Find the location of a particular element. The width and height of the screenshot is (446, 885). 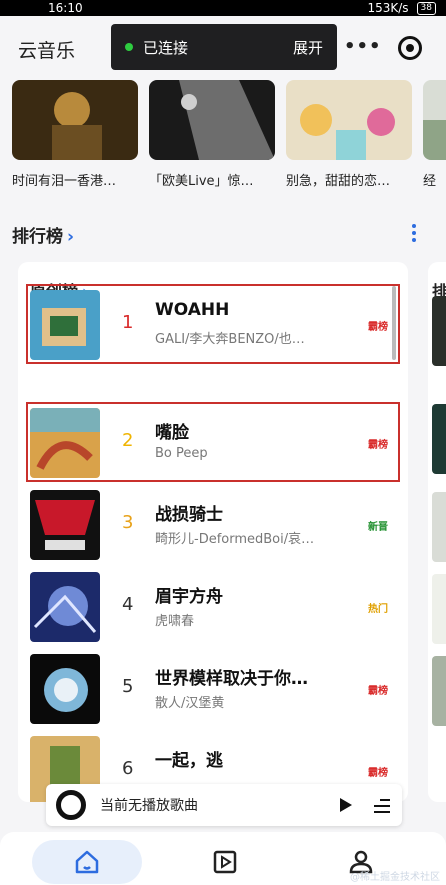

app-header: 云音乐 已连接 展开 ••• is located at coordinates (223, 48).